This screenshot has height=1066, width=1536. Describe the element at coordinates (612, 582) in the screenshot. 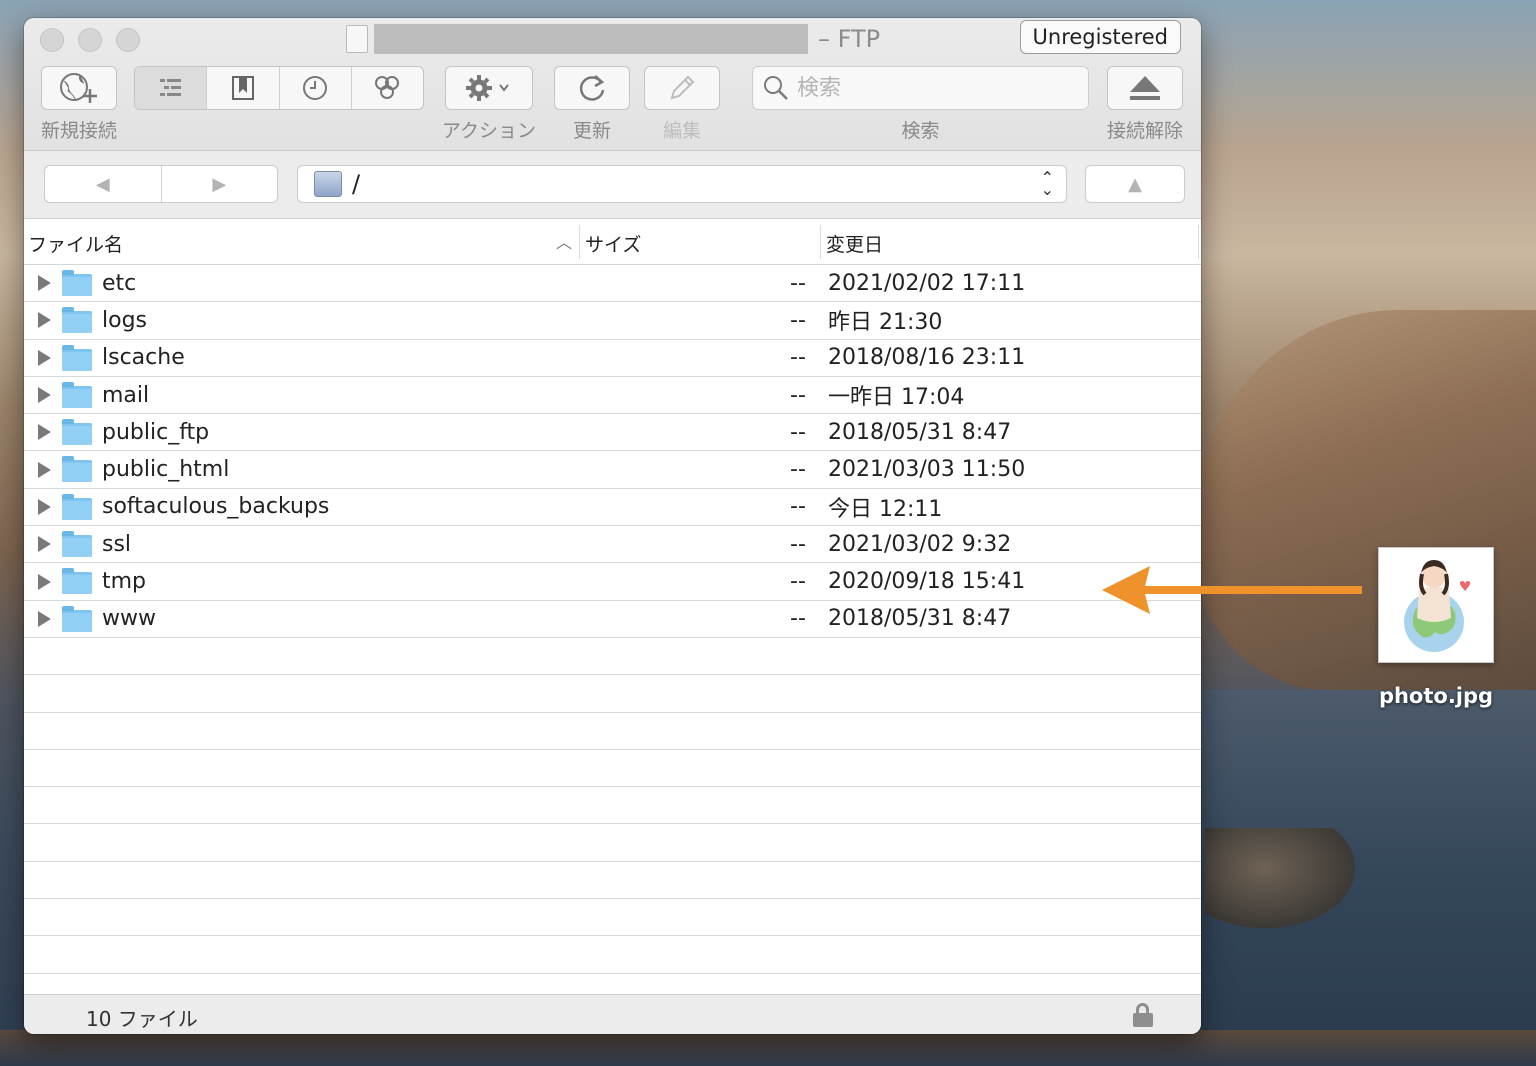

I see `file-row: tmp -- 2020/09/18 15:41` at that location.